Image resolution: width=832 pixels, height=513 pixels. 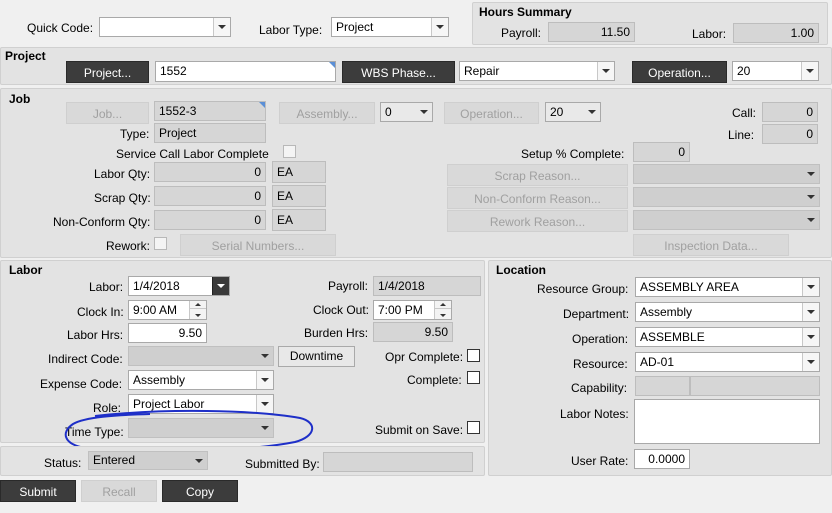 What do you see at coordinates (122, 198) in the screenshot?
I see `scrap-qty-label: Scrap Qty:` at bounding box center [122, 198].